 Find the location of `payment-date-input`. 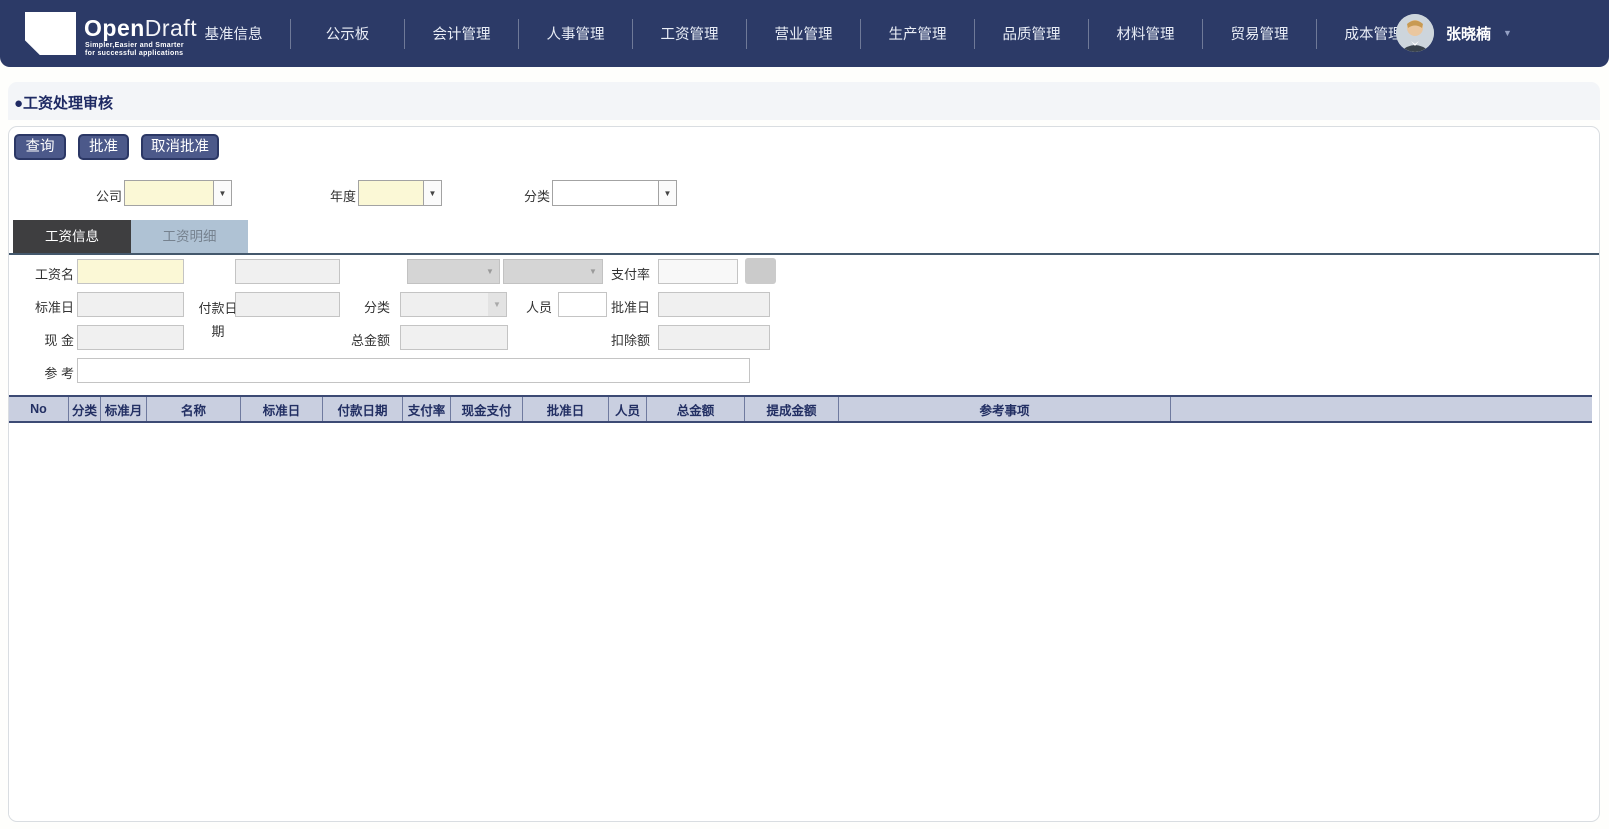

payment-date-input is located at coordinates (287, 304).